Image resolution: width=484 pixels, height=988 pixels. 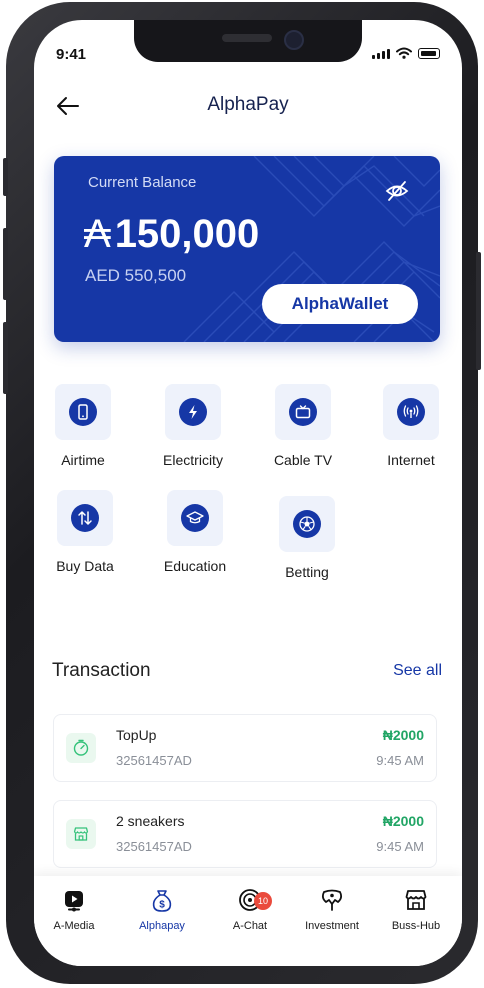 I want to click on tab-a-chat: 10 A-Chat, so click(x=250, y=909).